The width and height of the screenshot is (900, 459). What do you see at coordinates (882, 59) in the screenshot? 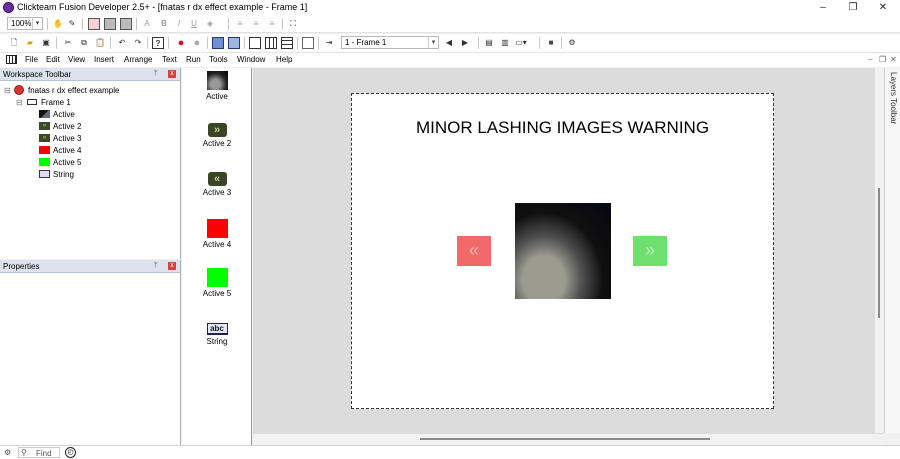
I see `mdi-restore-icon: ❐` at bounding box center [882, 59].